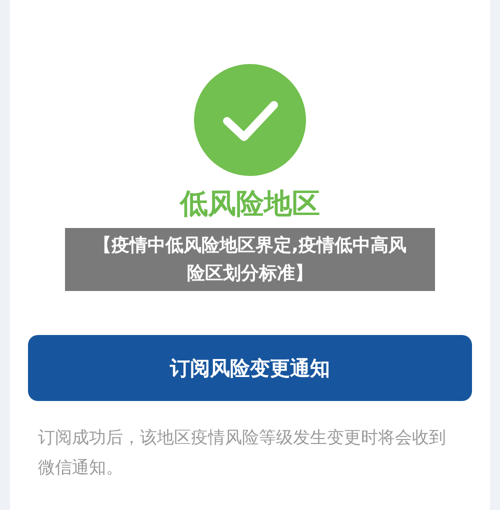  What do you see at coordinates (250, 204) in the screenshot?
I see `status-title: 低风险地区` at bounding box center [250, 204].